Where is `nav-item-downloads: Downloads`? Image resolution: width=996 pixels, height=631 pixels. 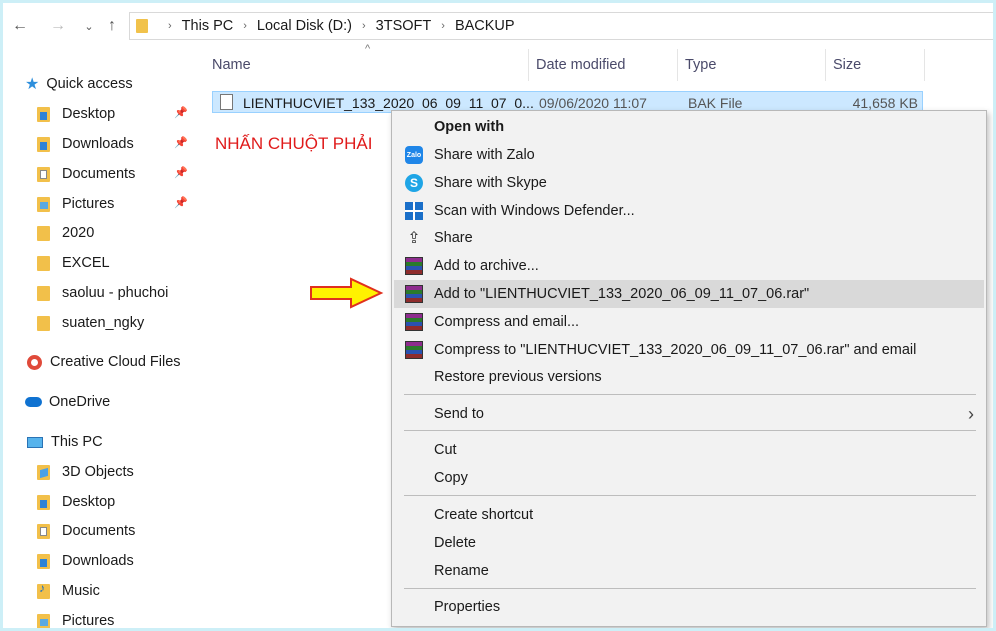 nav-item-downloads: Downloads is located at coordinates (85, 144).